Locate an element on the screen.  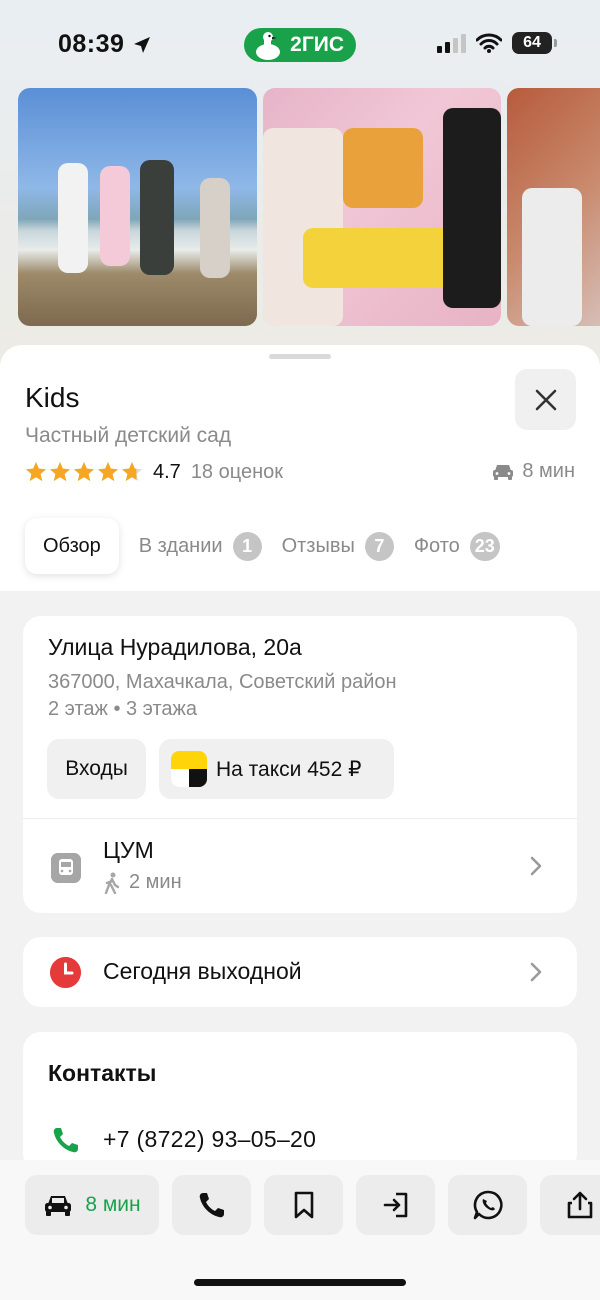
call-button is located at coordinates (211, 1205).